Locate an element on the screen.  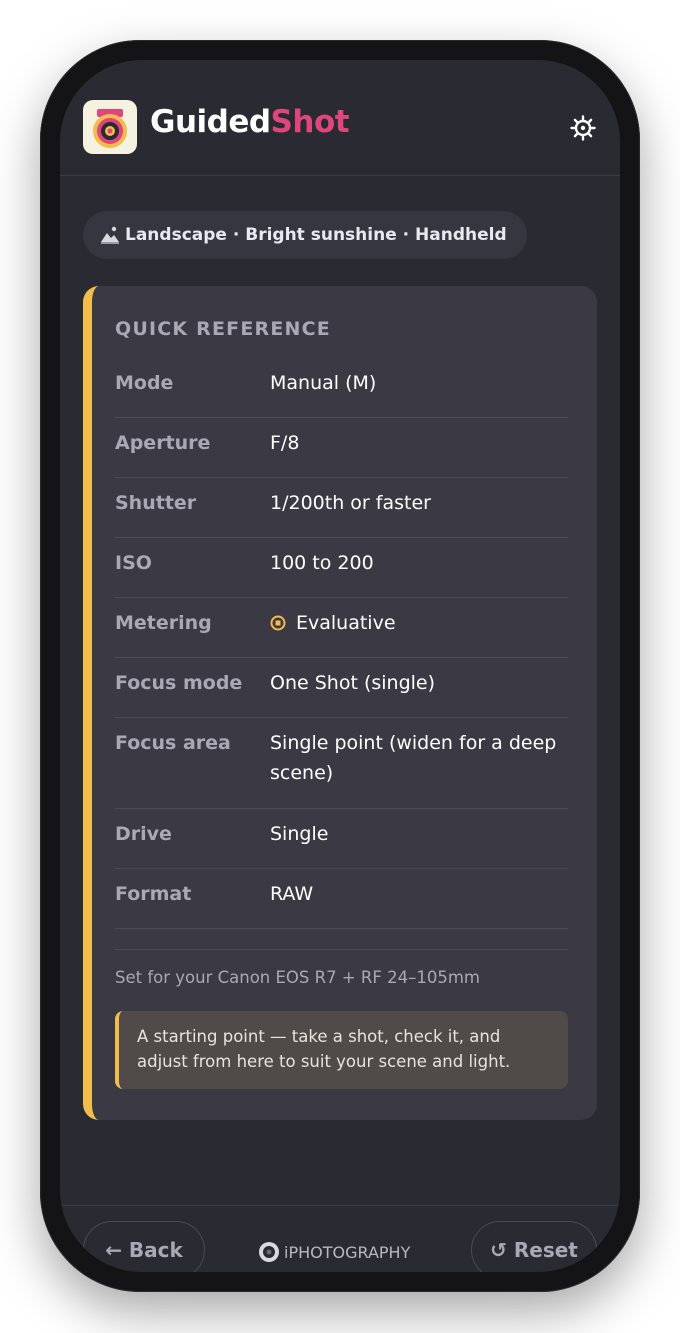
setting-row-metering: Metering Evaluative is located at coordinates (341, 628).